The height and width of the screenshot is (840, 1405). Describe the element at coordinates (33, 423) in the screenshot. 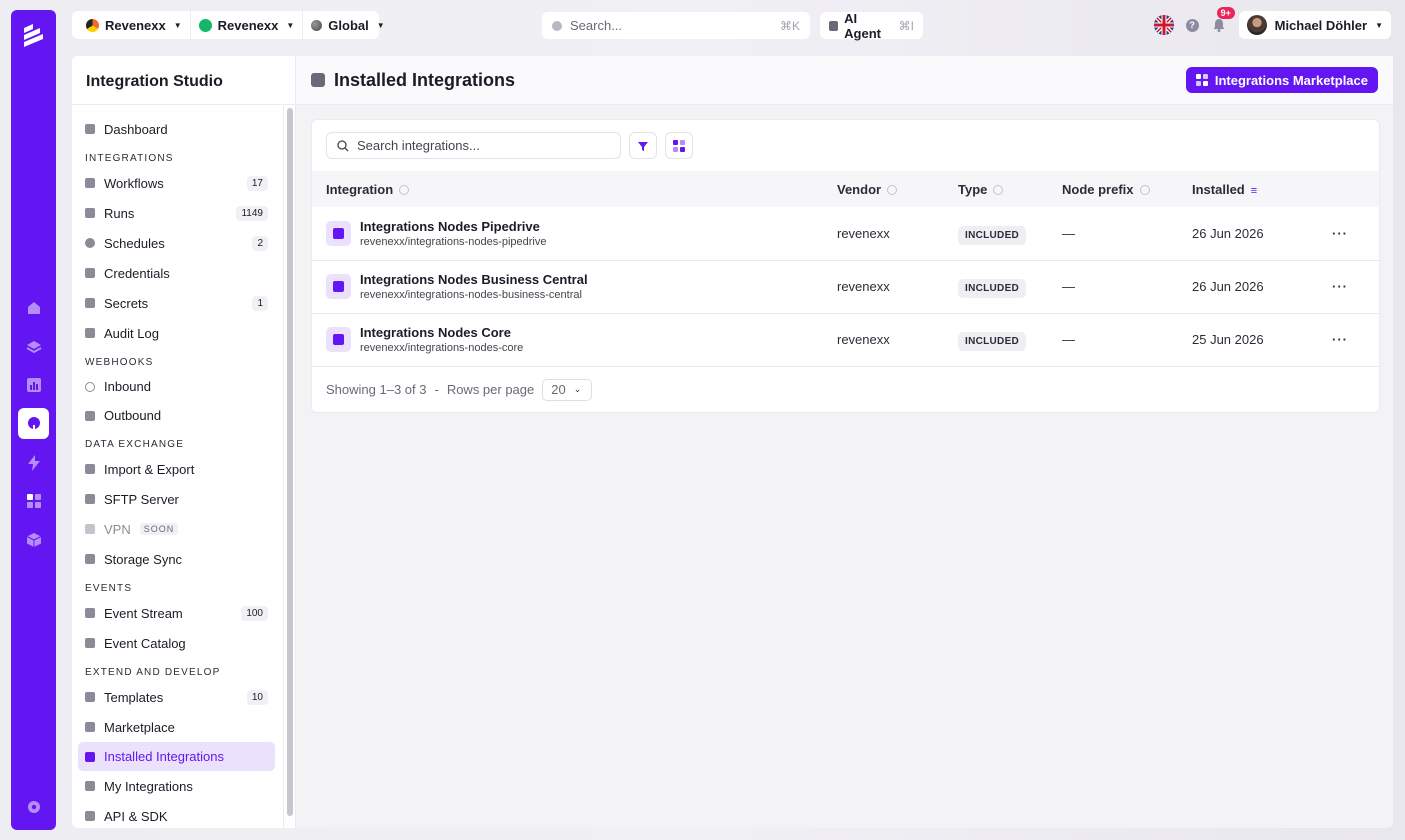

I see `integration-studio-icon` at that location.